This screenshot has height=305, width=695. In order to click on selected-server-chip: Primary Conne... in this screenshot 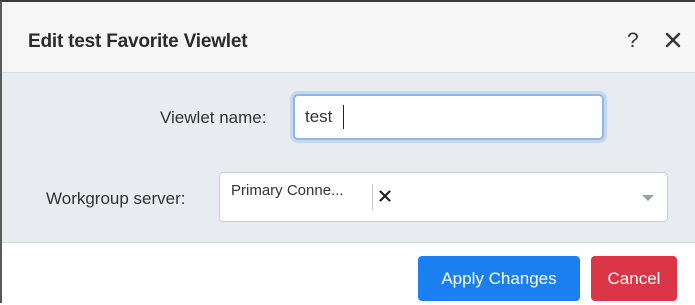, I will do `click(314, 194)`.